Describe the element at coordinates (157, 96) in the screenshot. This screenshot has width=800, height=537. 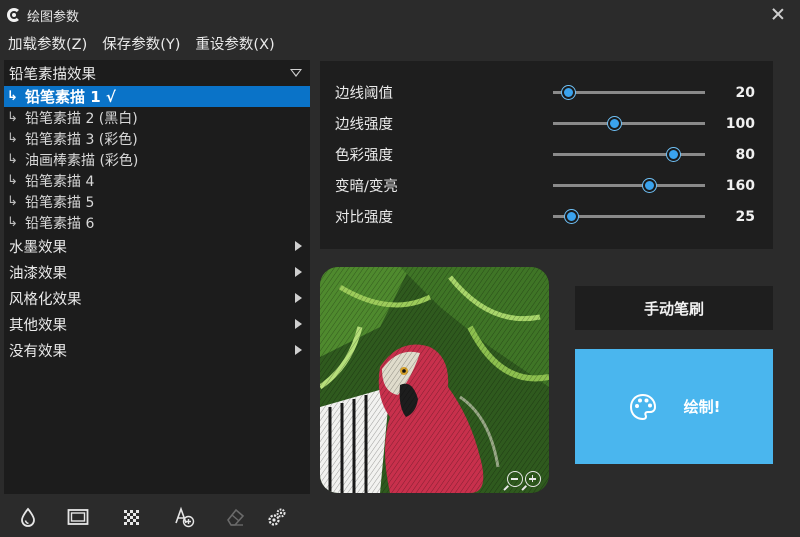
I see `effect-item-selected: ↳ 铅笔素描 1 √` at that location.